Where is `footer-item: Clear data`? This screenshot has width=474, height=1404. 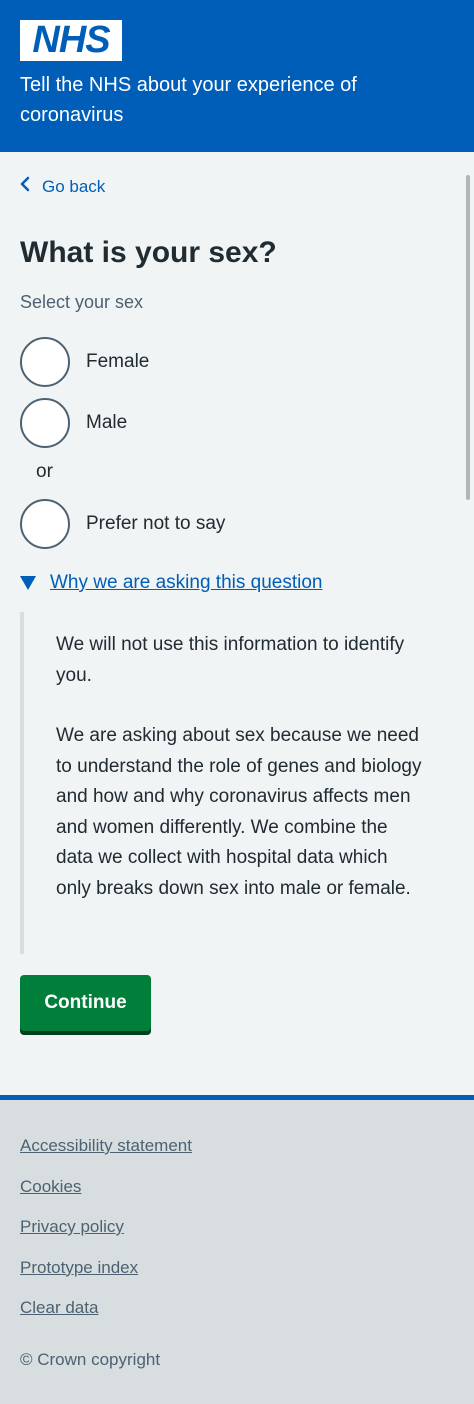 footer-item: Clear data is located at coordinates (106, 1318).